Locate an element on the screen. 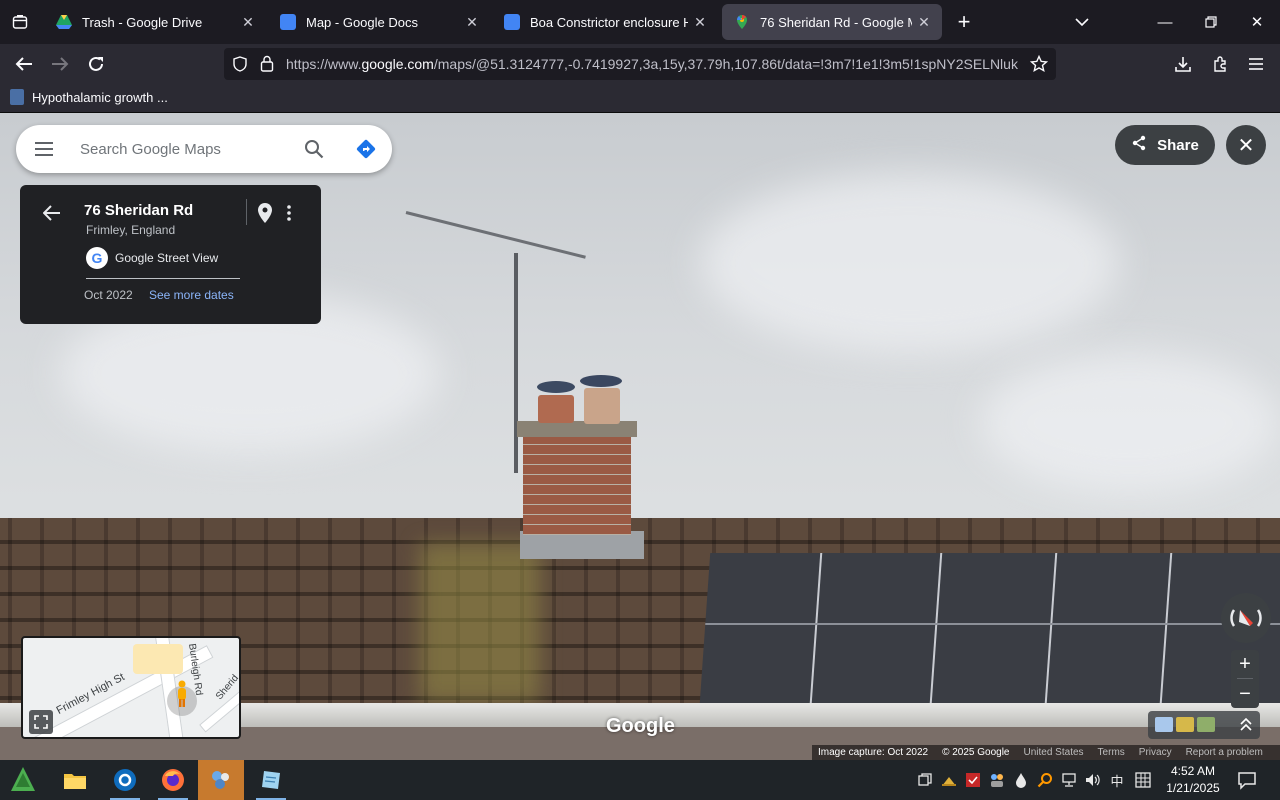 This screenshot has width=1280, height=800. roof-moss is located at coordinates (480, 623).